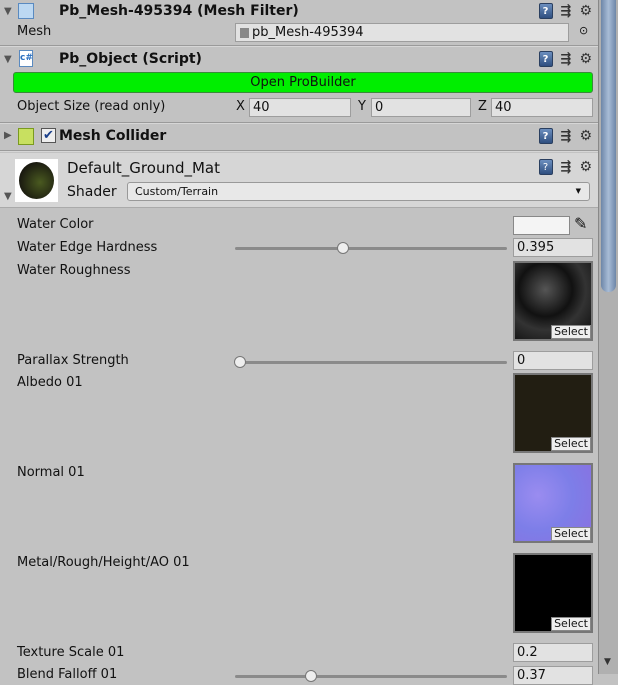  What do you see at coordinates (87, 247) in the screenshot?
I see `edge-hardness-label: Water Edge Hardness` at bounding box center [87, 247].